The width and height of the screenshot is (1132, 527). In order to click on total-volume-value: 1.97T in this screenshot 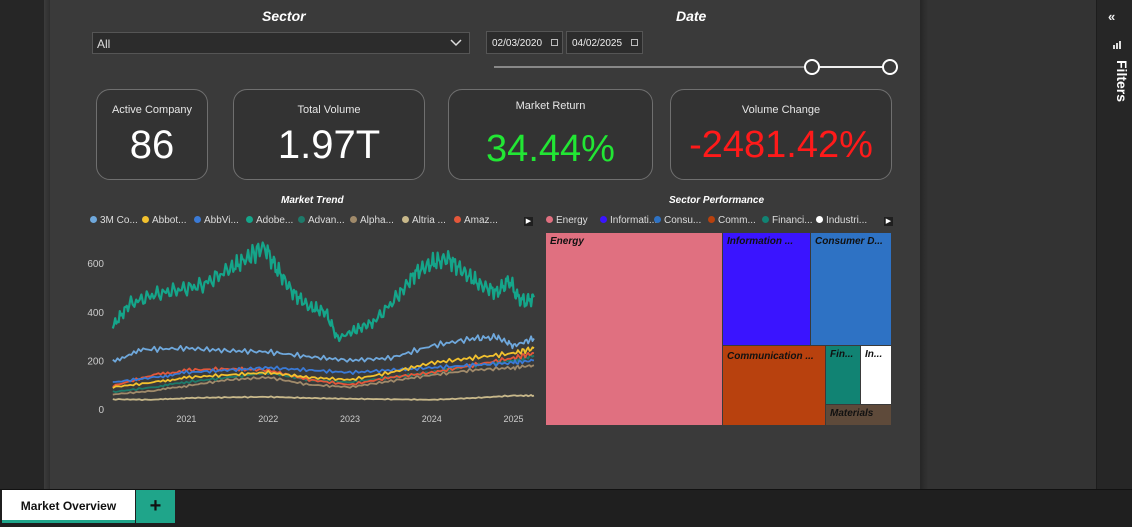, I will do `click(329, 145)`.